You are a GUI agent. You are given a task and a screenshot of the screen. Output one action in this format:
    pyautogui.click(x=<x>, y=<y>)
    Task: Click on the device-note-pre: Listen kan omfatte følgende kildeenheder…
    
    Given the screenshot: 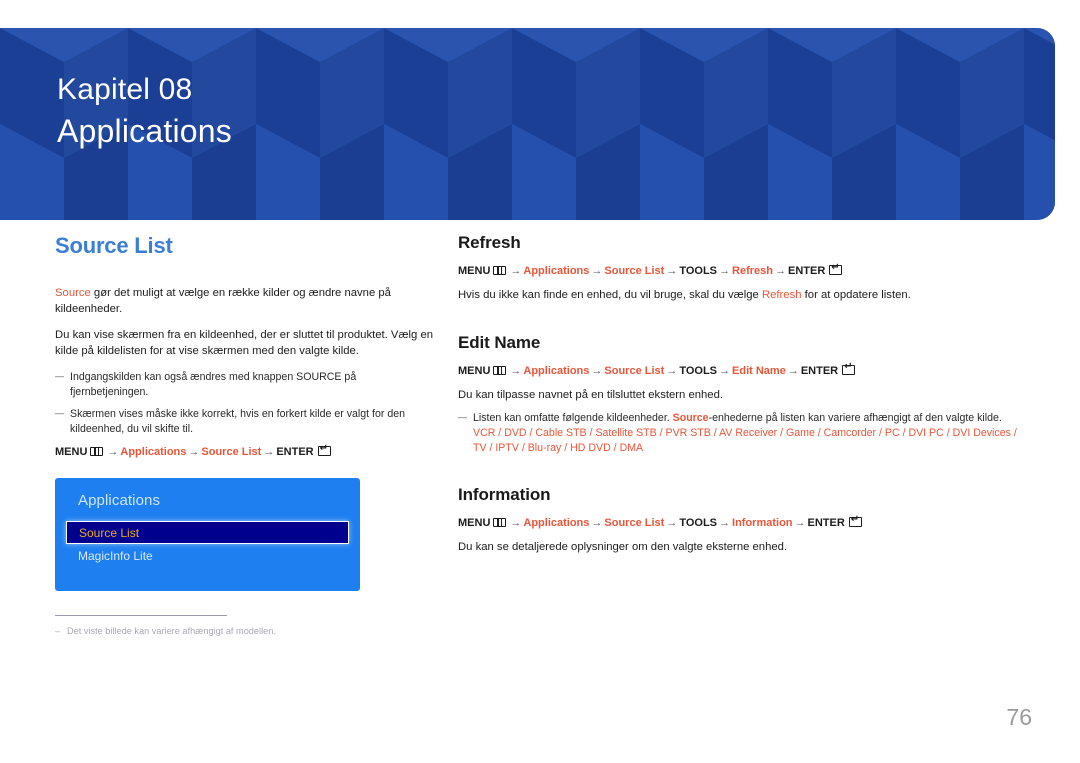 What is the action you would take?
    pyautogui.click(x=573, y=418)
    